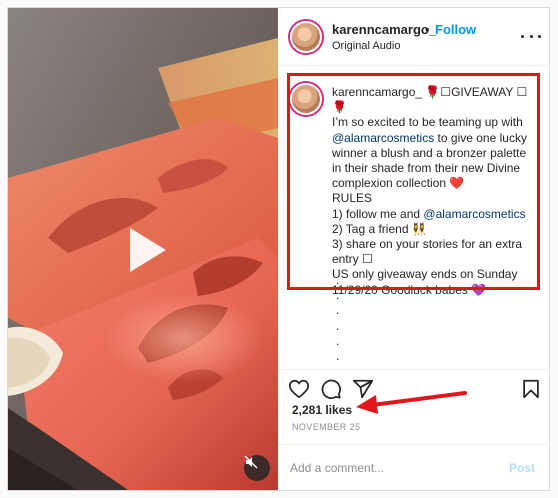 The width and height of the screenshot is (558, 498). I want to click on audio-label: Original Audio, so click(366, 46).